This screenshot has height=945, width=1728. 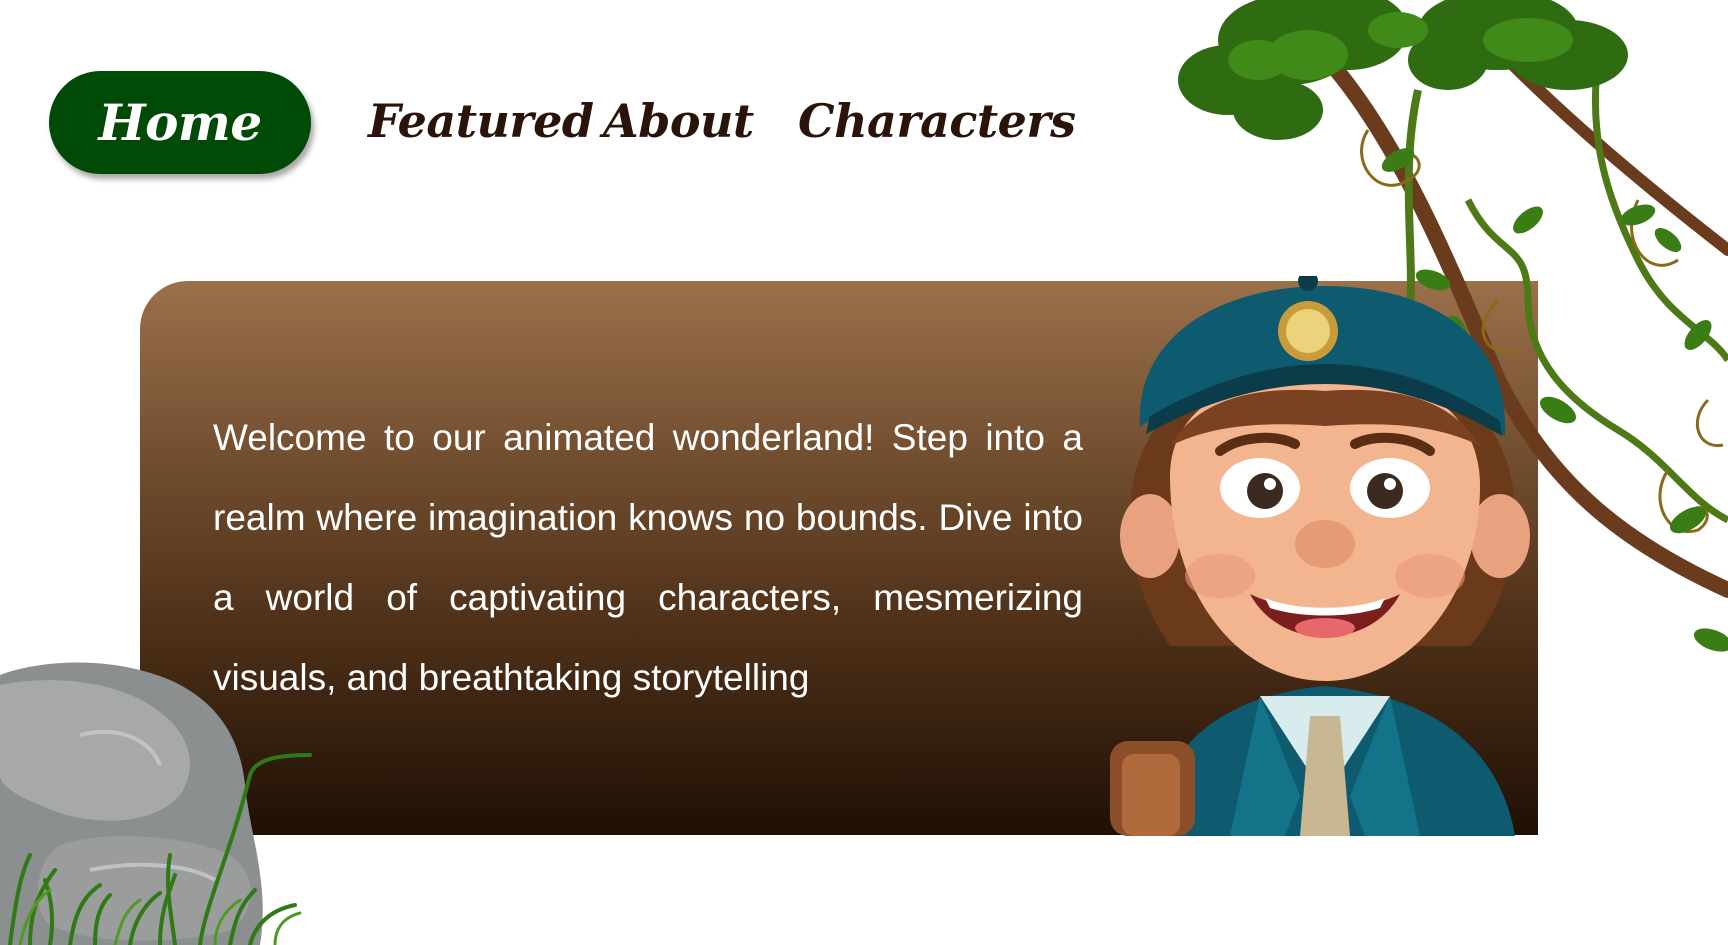 I want to click on nav-featured: Featured, so click(x=481, y=121).